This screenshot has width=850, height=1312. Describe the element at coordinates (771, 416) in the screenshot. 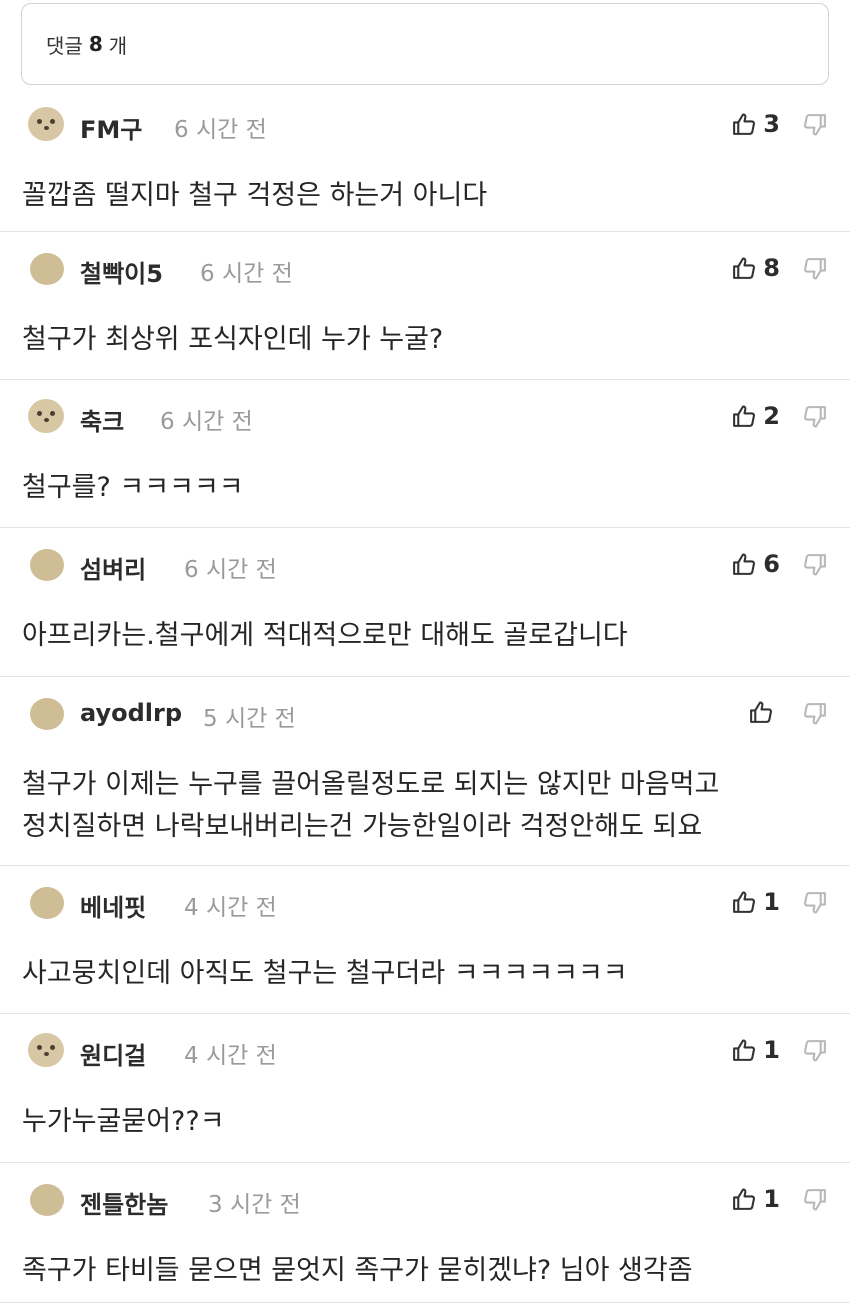

I see `like-count: 2` at that location.